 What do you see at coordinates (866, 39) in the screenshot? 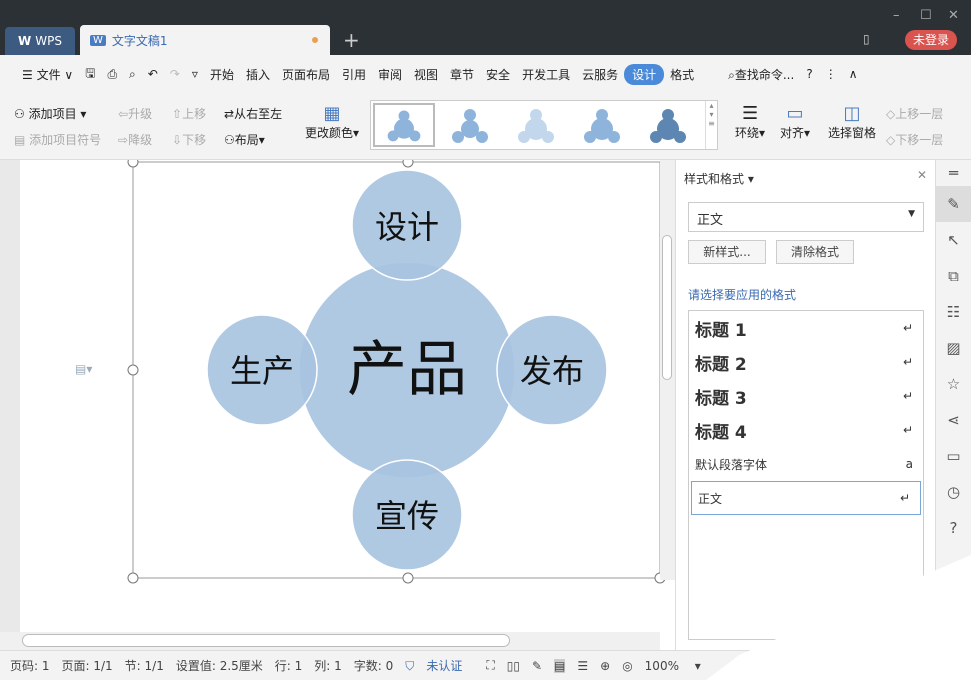
I see `layout-icon: ▯` at bounding box center [866, 39].